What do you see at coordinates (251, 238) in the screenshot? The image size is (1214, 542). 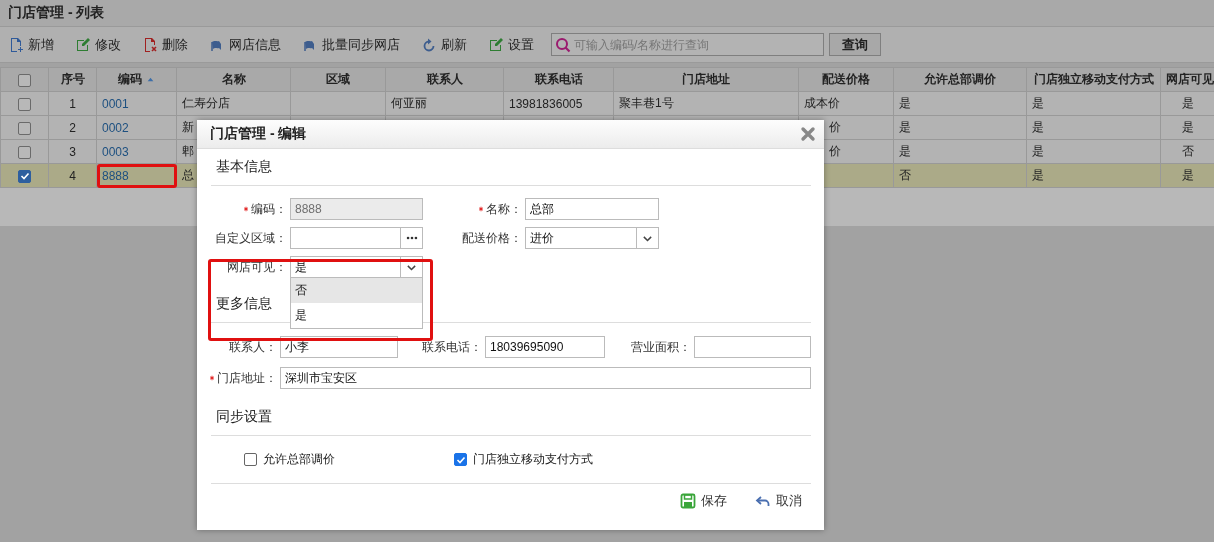 I see `field-label: 自定义区域：` at bounding box center [251, 238].